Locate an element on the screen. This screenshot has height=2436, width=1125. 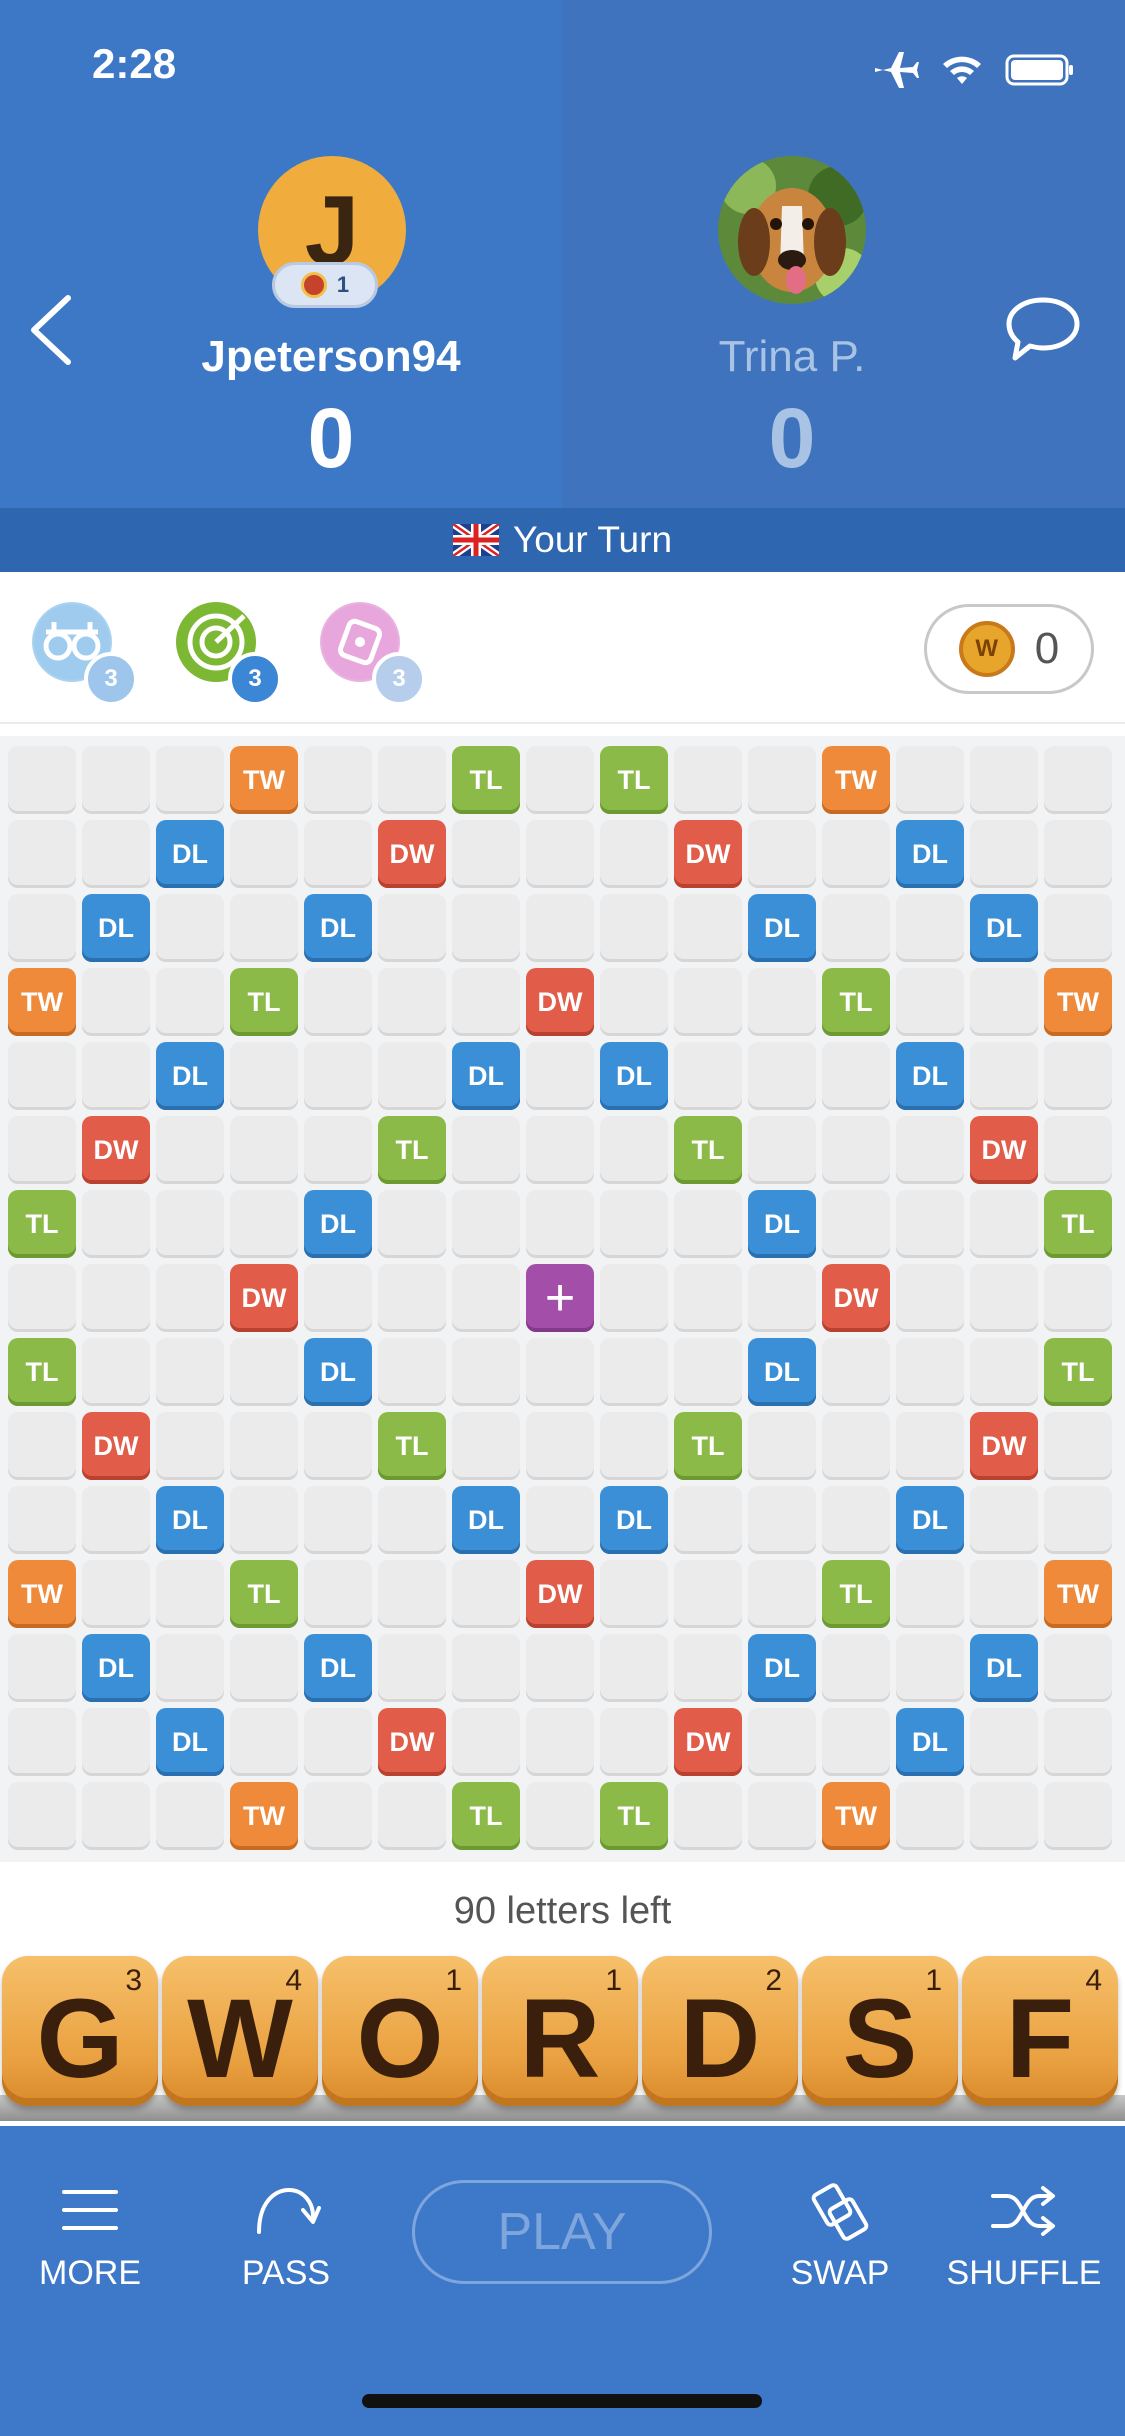
play-button: PLAY is located at coordinates (562, 2232).